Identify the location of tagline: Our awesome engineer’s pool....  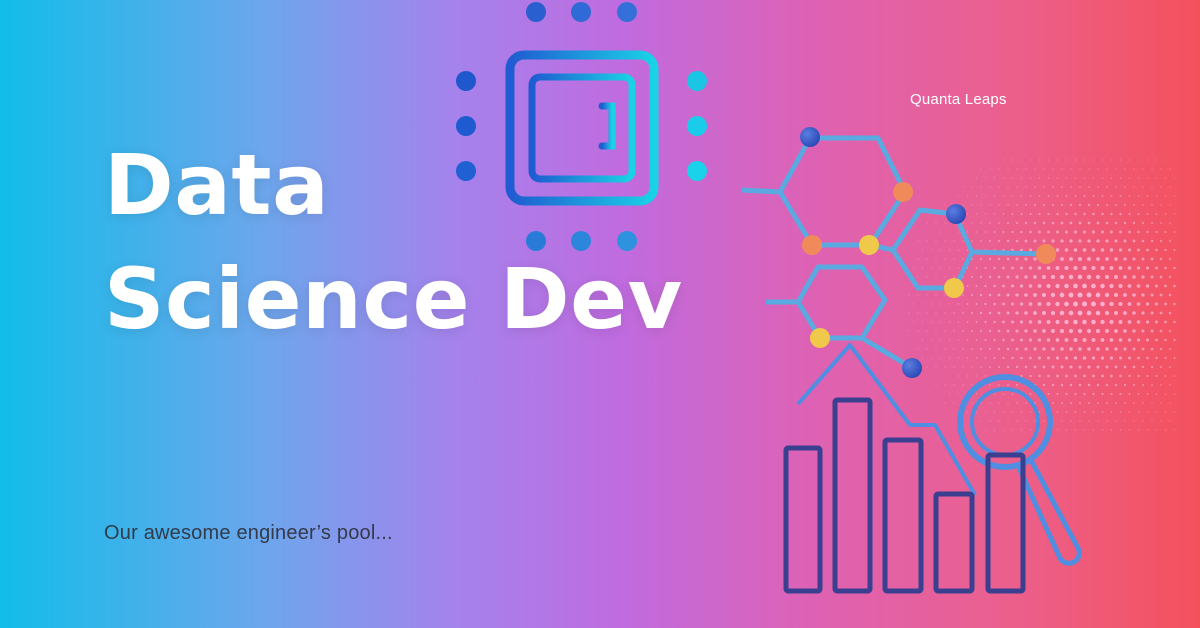
(248, 533).